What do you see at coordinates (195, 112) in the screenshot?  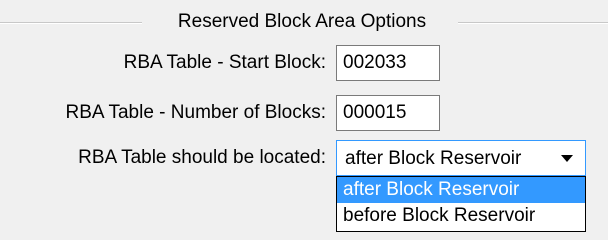 I see `number-of-blocks-label: RBA Table - Number of Blocks:` at bounding box center [195, 112].